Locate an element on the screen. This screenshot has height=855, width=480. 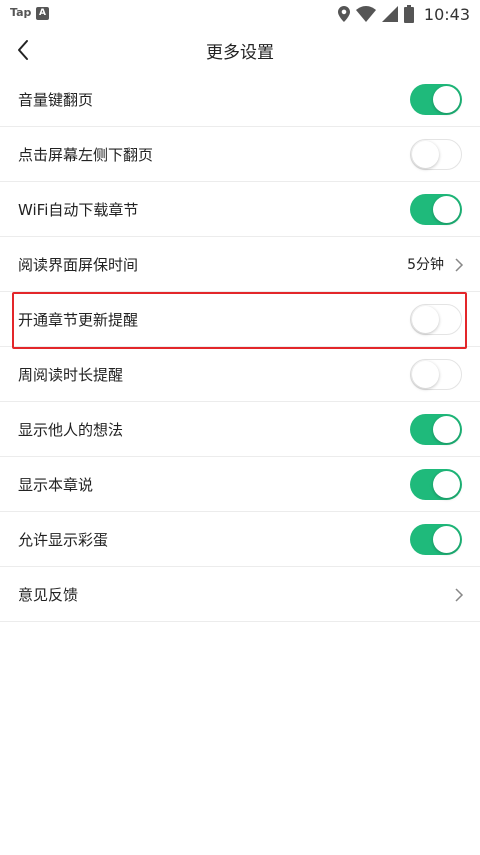
setting-label: 周阅读时长提醒 is located at coordinates (71, 374).